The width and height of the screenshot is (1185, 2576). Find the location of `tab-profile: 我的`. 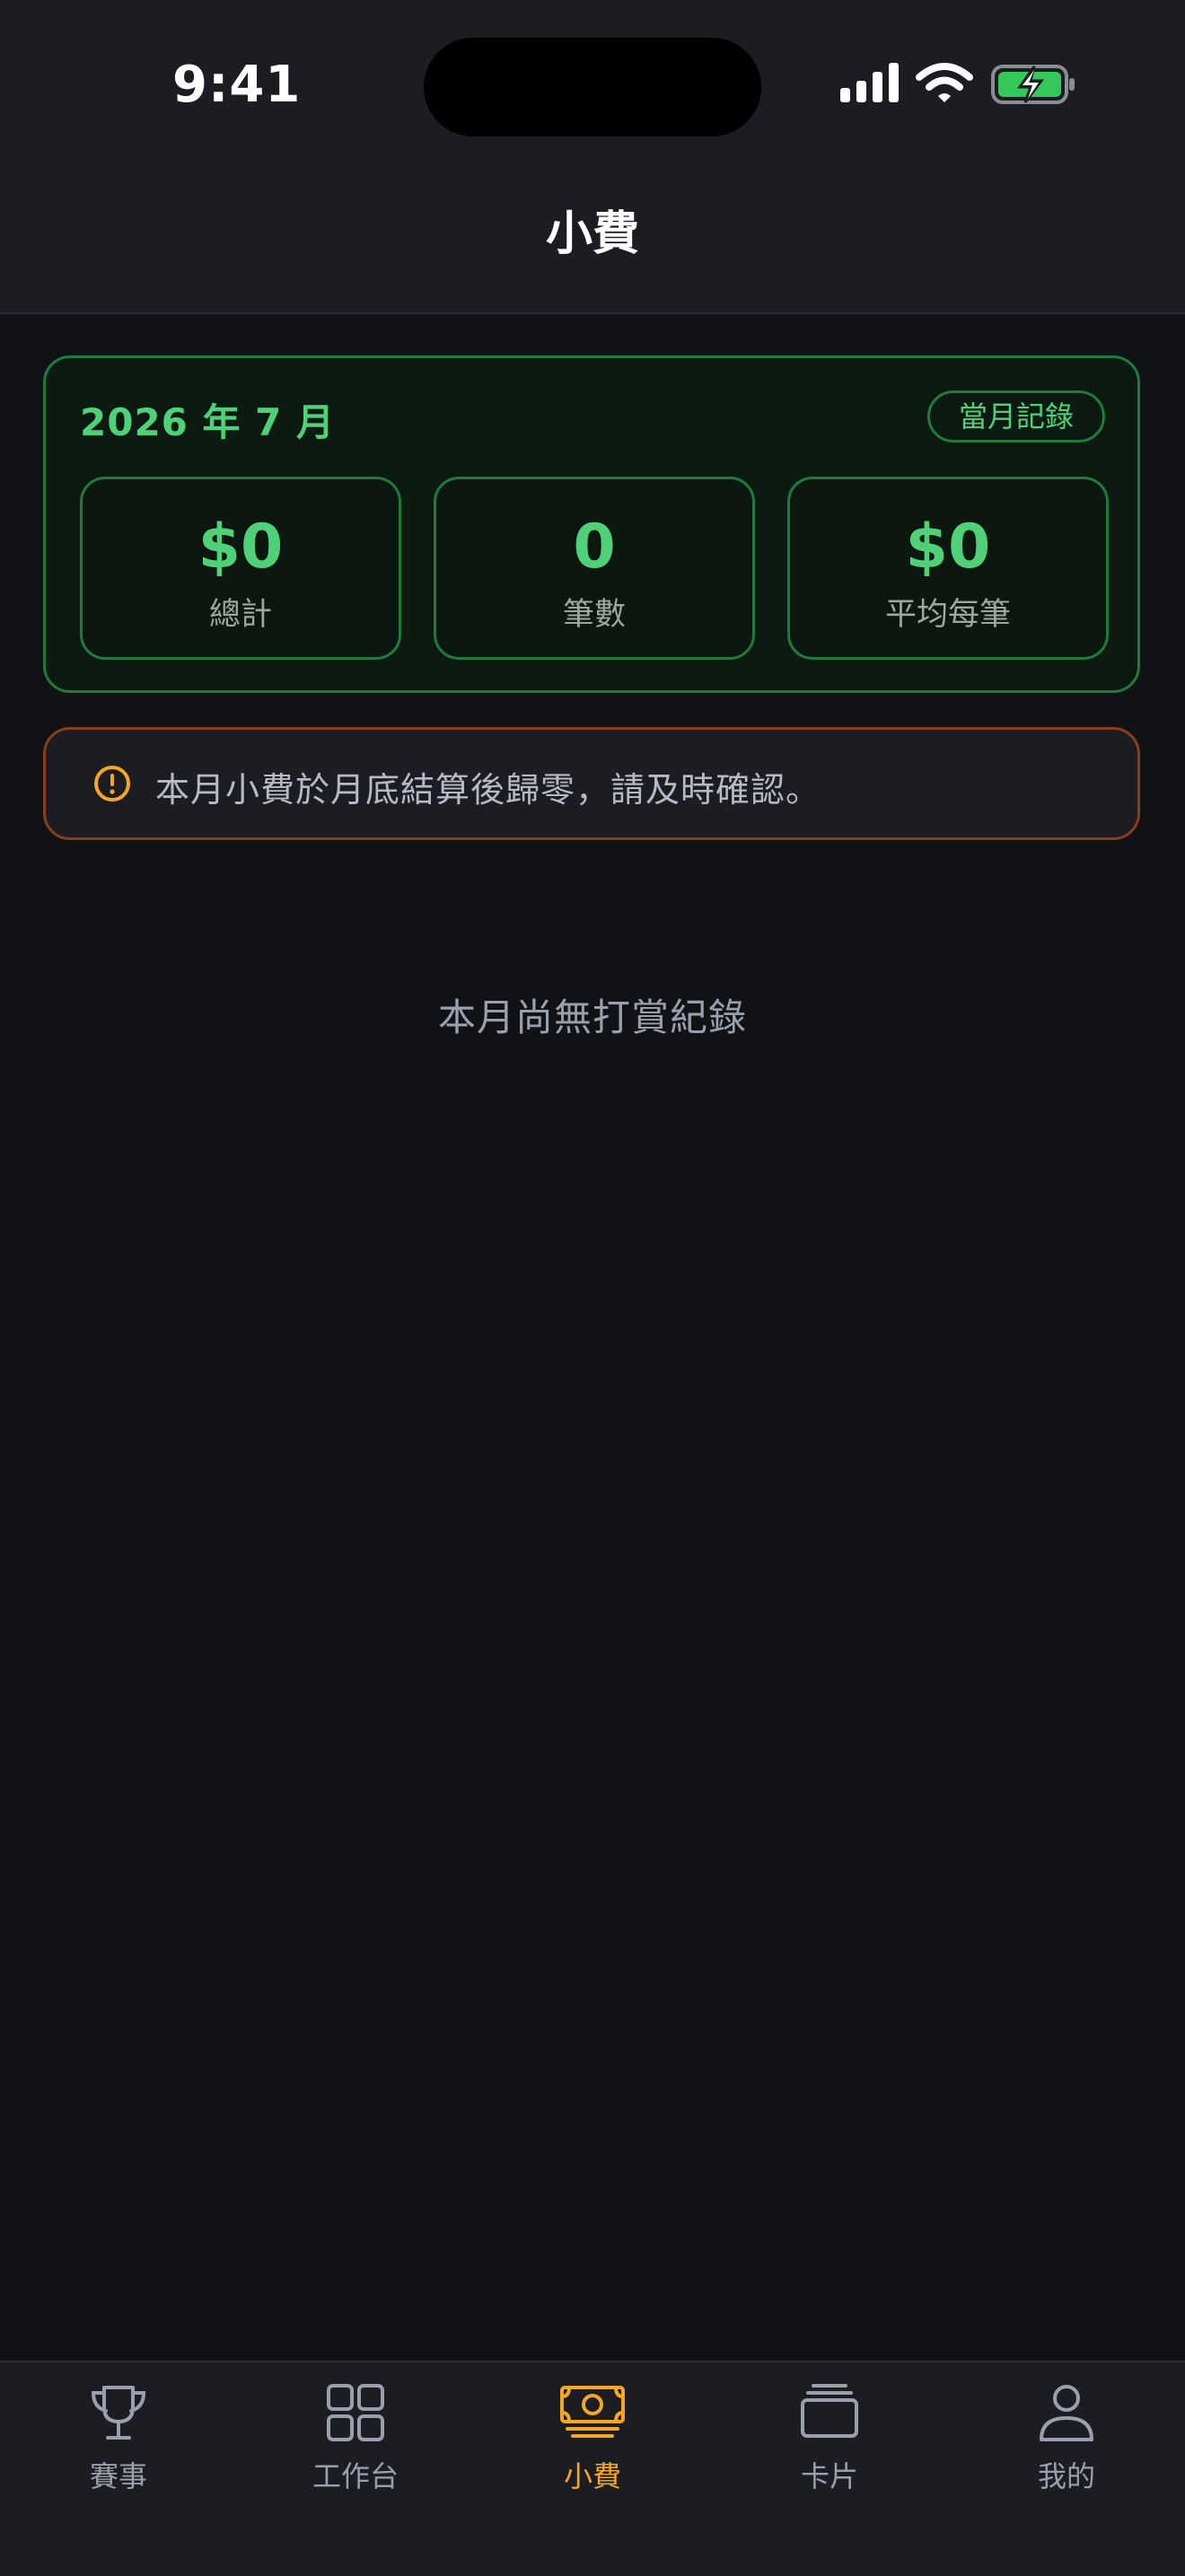

tab-profile: 我的 is located at coordinates (1066, 2447).